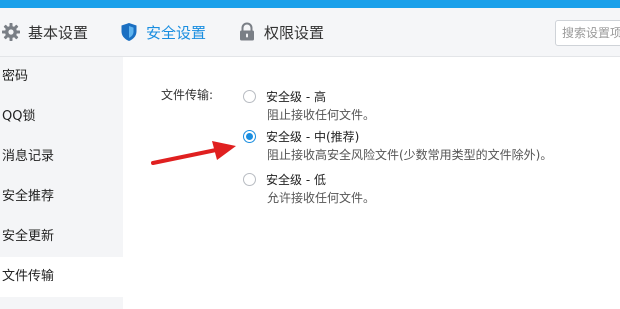 The height and width of the screenshot is (309, 620). I want to click on option-security-low: 安全级 - 低 允许接收任何文件。, so click(428, 188).